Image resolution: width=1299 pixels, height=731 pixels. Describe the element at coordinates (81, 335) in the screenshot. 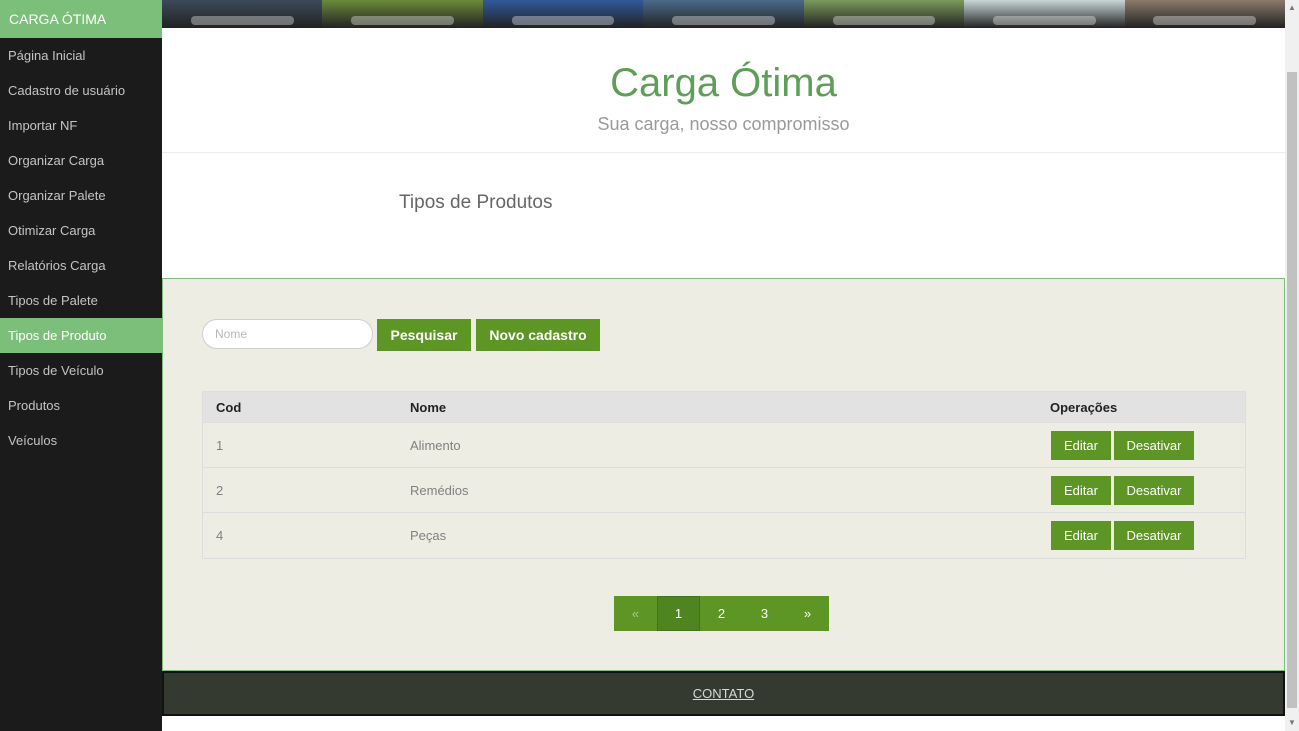

I see `sidebar-item-tipos-produto: Tipos de Produto` at that location.